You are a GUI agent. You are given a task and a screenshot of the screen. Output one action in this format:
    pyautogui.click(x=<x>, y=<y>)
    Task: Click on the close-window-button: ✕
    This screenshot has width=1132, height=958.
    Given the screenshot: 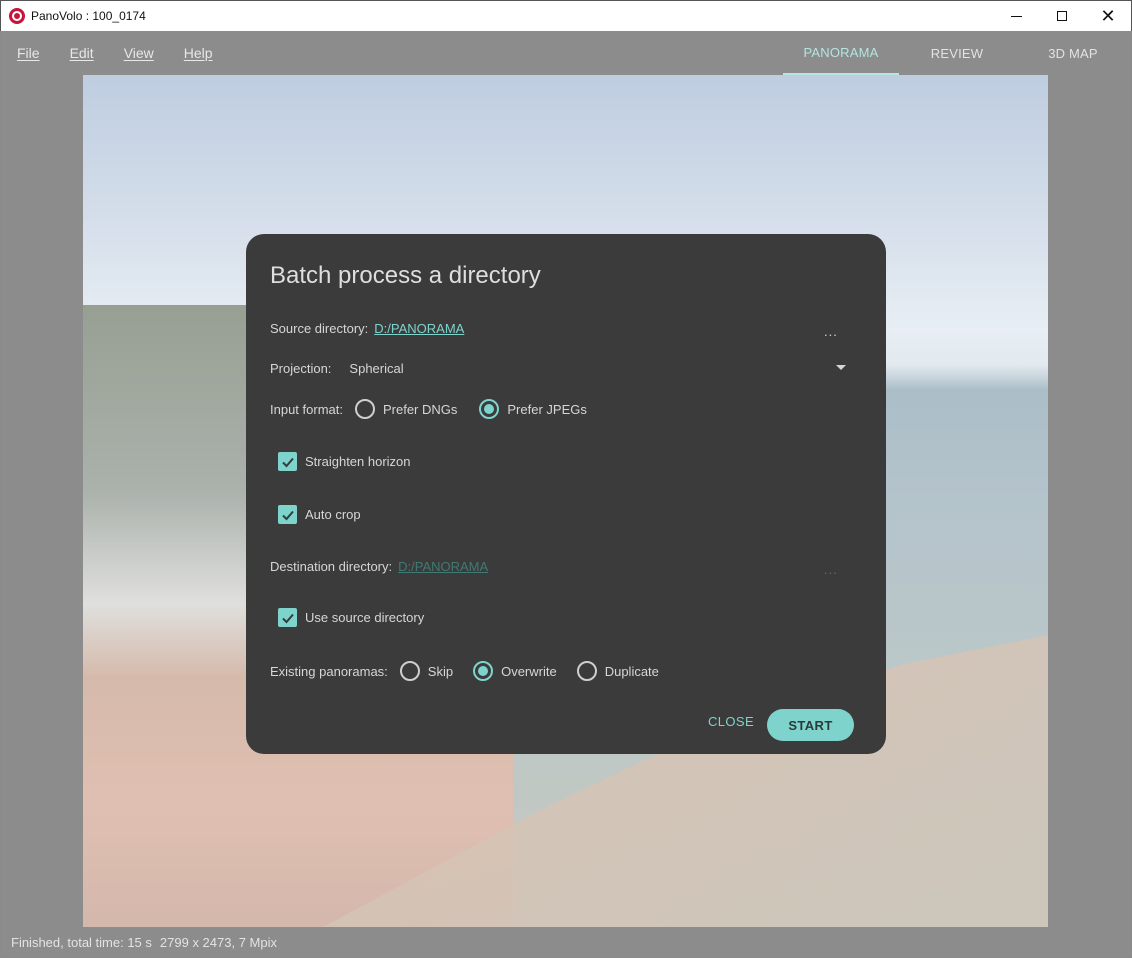 What is the action you would take?
    pyautogui.click(x=1108, y=16)
    